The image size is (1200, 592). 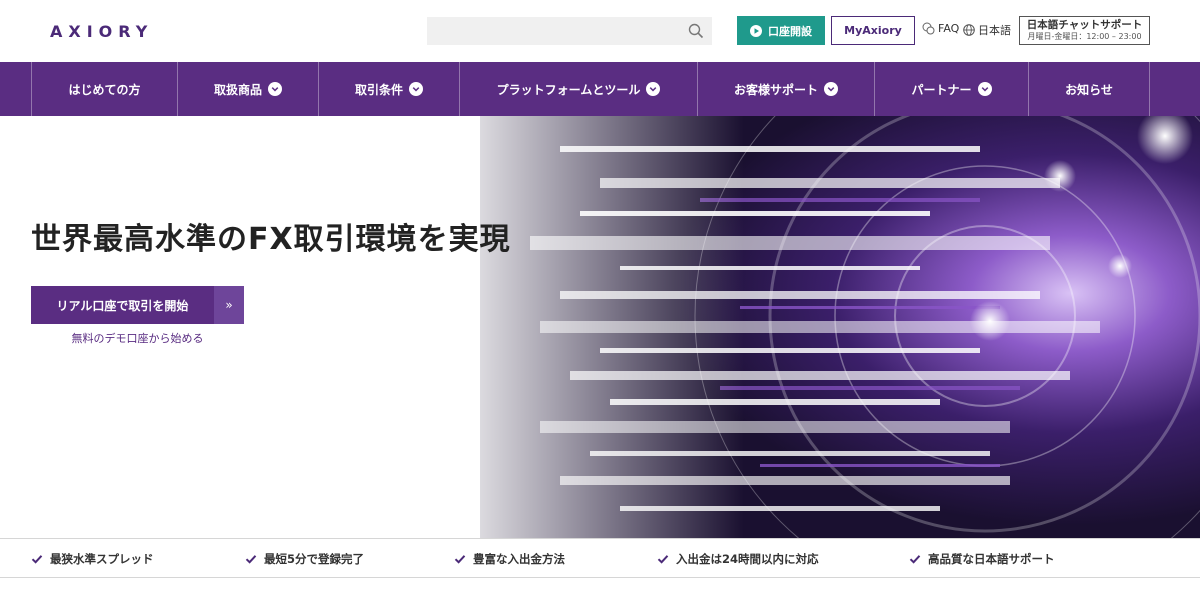 What do you see at coordinates (102, 559) in the screenshot?
I see `feature-label: 最狭水準スプレッド` at bounding box center [102, 559].